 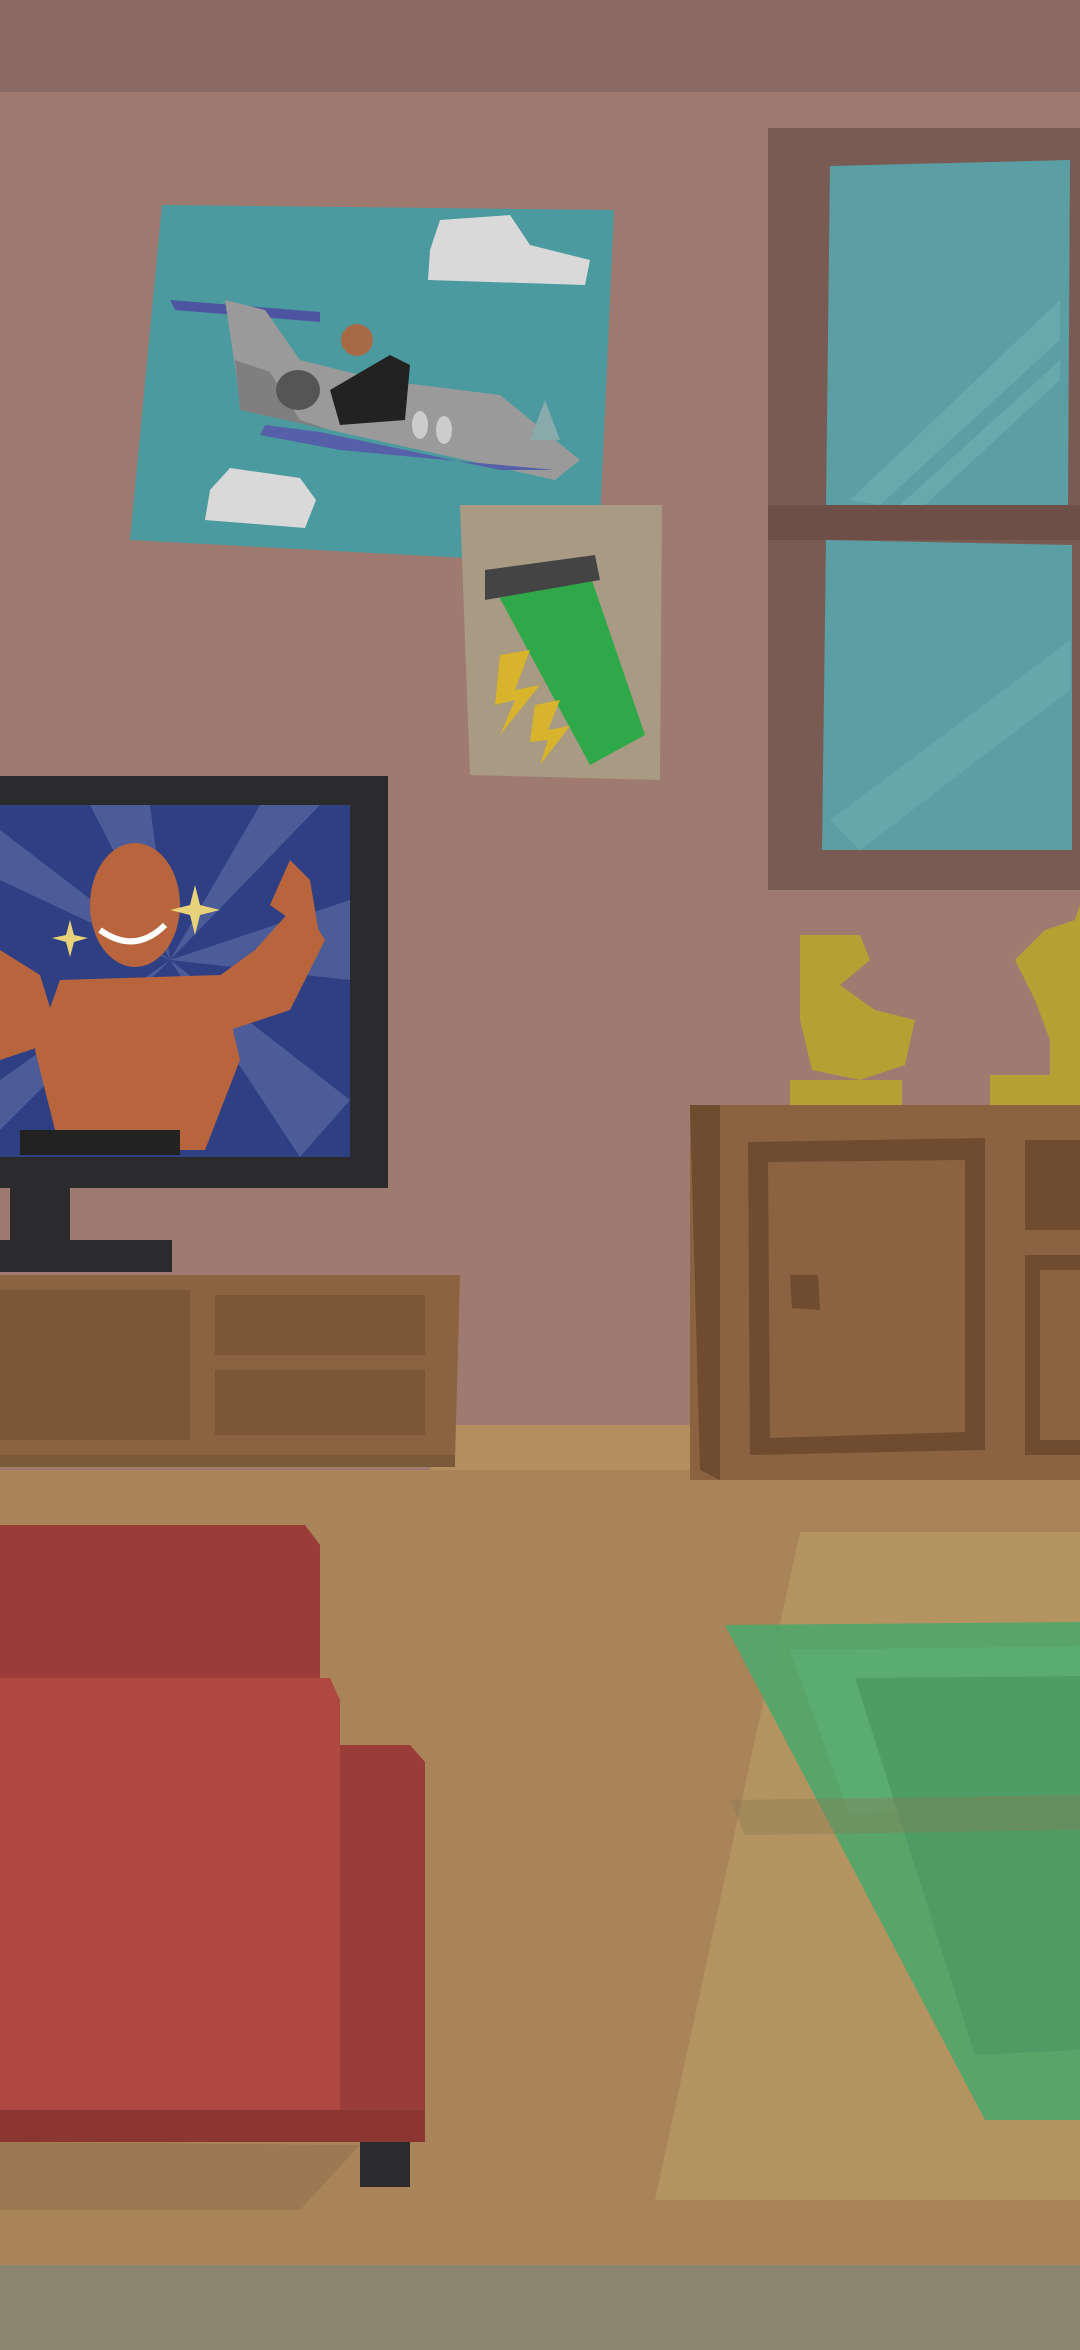 What do you see at coordinates (230, 1371) in the screenshot?
I see `tv-stand` at bounding box center [230, 1371].